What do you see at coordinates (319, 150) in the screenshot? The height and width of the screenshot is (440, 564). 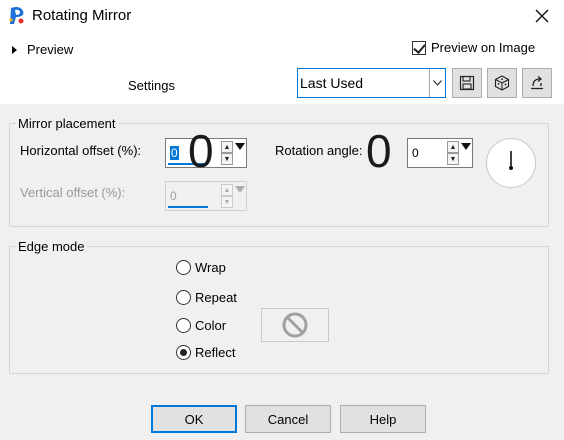 I see `rotation-angle-label: Rotation angle:` at bounding box center [319, 150].